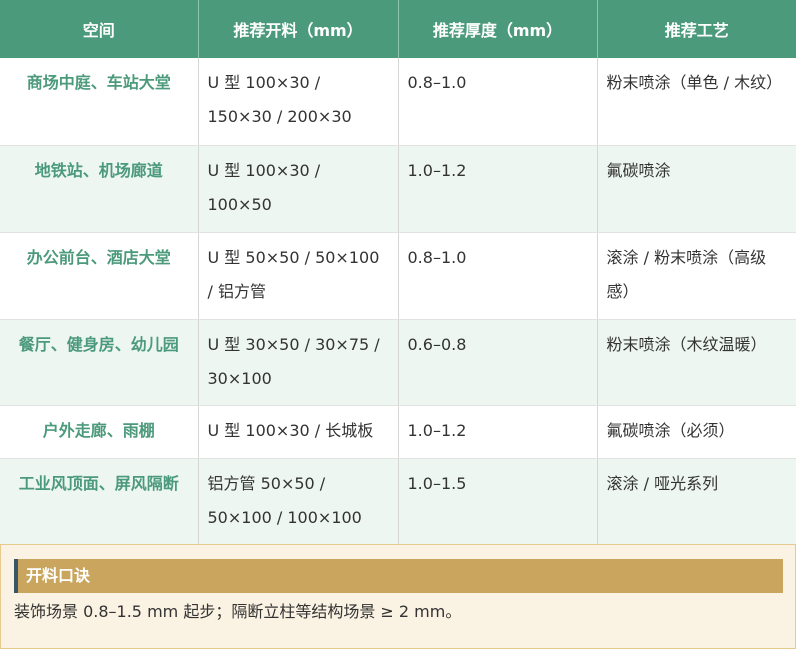 This screenshot has height=649, width=796. What do you see at coordinates (696, 362) in the screenshot?
I see `cell-process: 粉末喷涂（木纹温暖）` at bounding box center [696, 362].